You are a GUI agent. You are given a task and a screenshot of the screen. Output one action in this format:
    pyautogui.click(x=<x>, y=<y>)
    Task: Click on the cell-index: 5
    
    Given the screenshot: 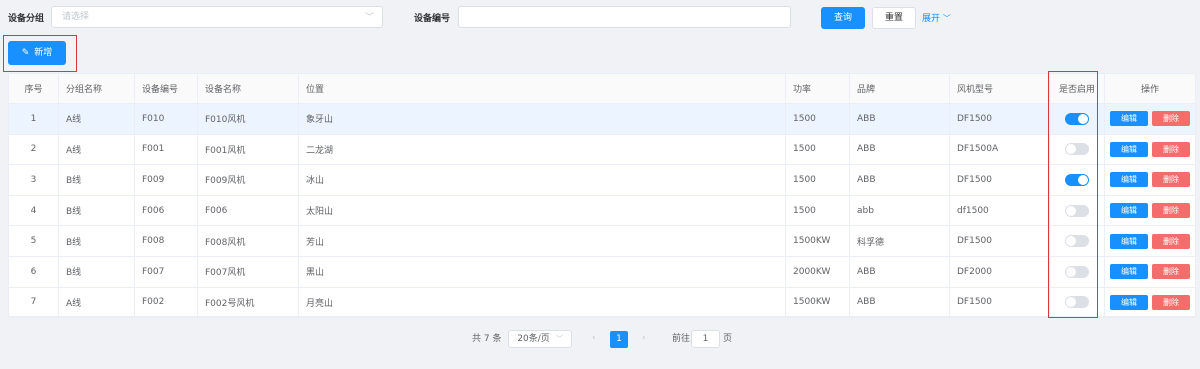 What is the action you would take?
    pyautogui.click(x=34, y=241)
    